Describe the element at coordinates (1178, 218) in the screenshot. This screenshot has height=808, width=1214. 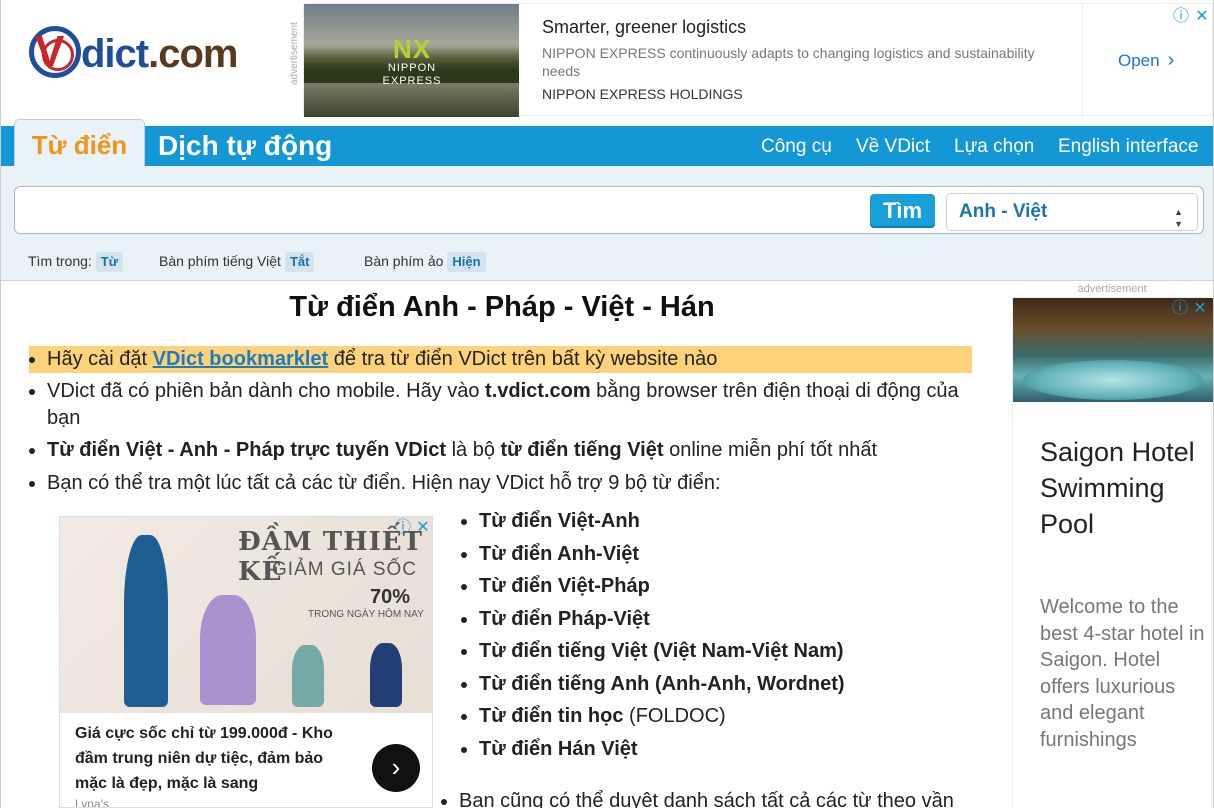
I see `select-arrows-icon: ▲ ▼` at that location.